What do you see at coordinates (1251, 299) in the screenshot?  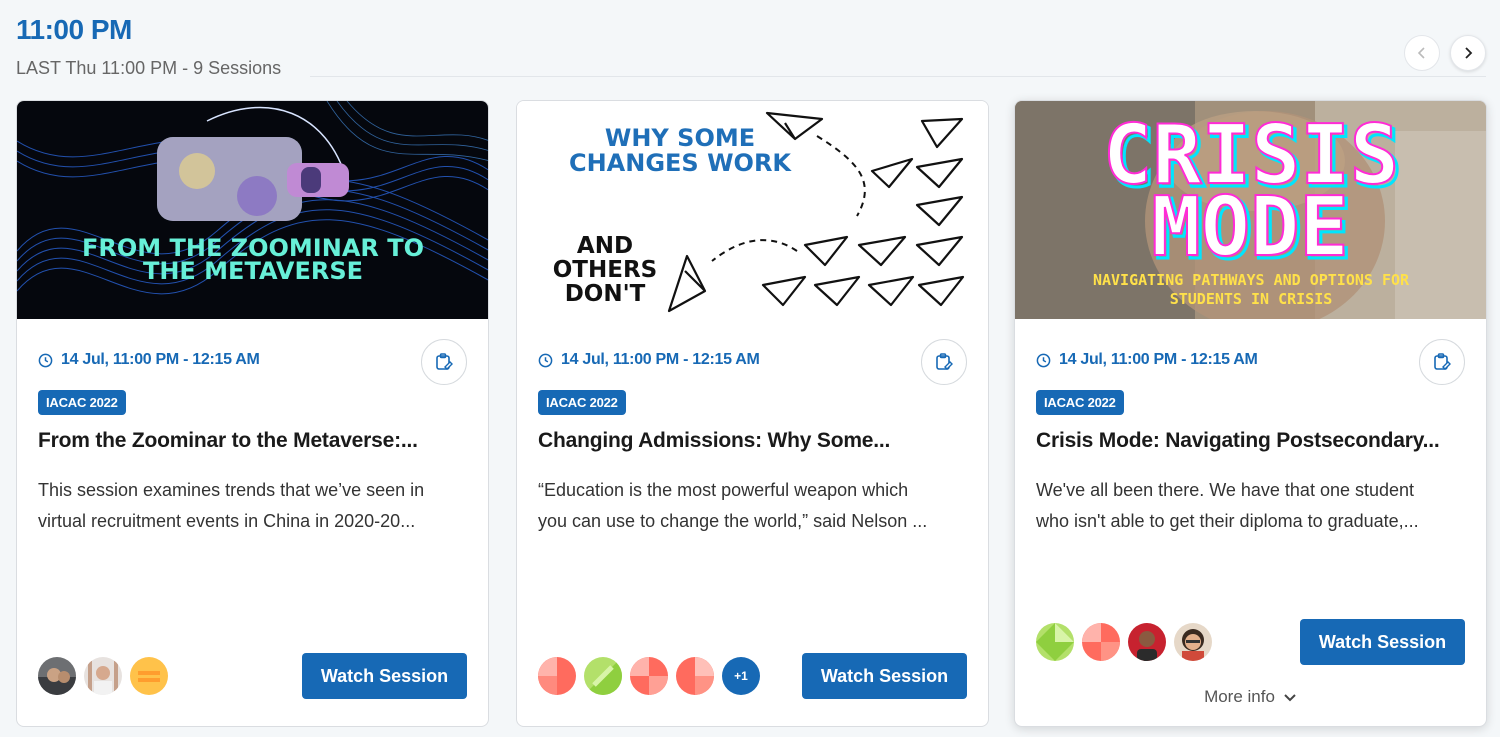 I see `thumbnail-subtitle-line-2: STUDENTS IN CRISIS` at bounding box center [1251, 299].